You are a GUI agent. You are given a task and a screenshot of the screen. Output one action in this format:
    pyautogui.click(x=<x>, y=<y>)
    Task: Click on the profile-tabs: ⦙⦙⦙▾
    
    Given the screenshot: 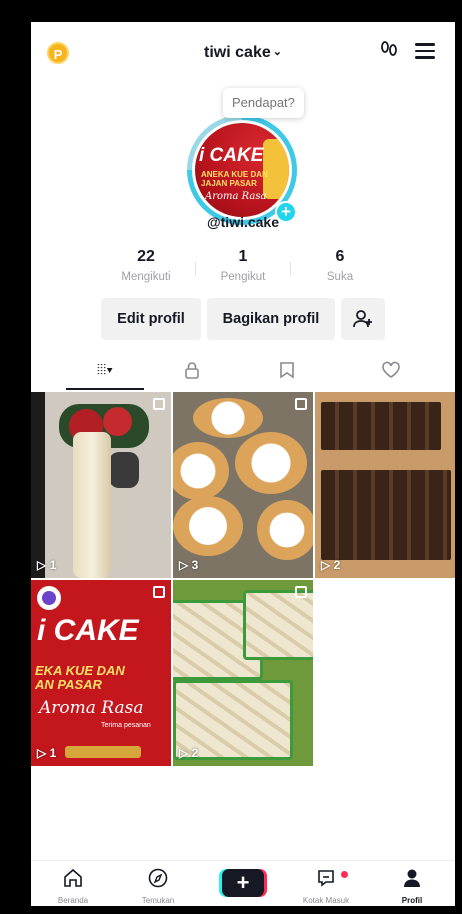 What is the action you would take?
    pyautogui.click(x=243, y=369)
    